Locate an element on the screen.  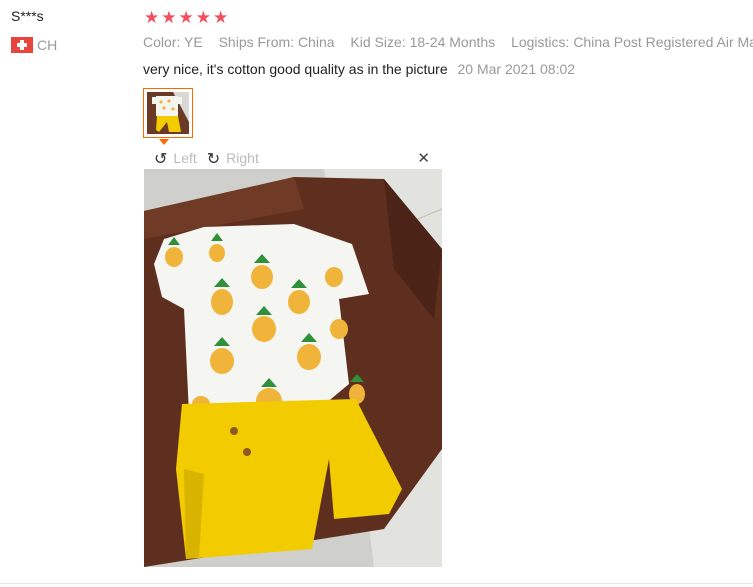
attr-ships-from: Ships From: China is located at coordinates (279, 42).